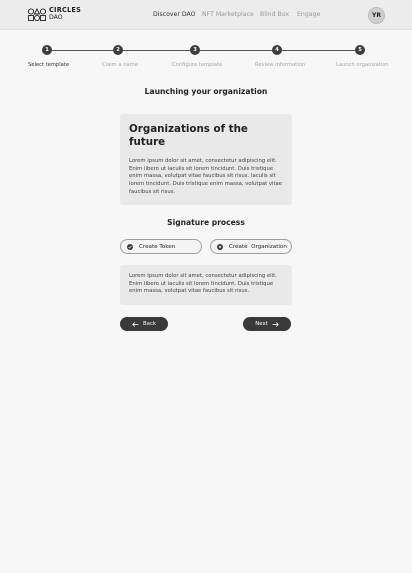  Describe the element at coordinates (280, 65) in the screenshot. I see `step-4-label: Review information` at that location.